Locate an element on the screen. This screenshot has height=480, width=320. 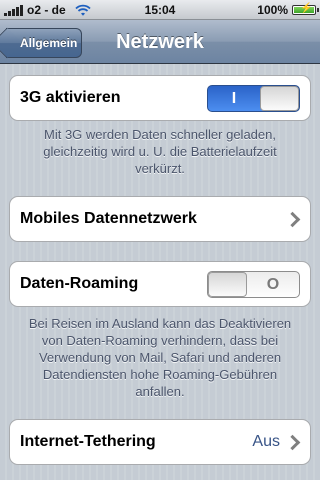
tethering-value: Aus is located at coordinates (266, 441).